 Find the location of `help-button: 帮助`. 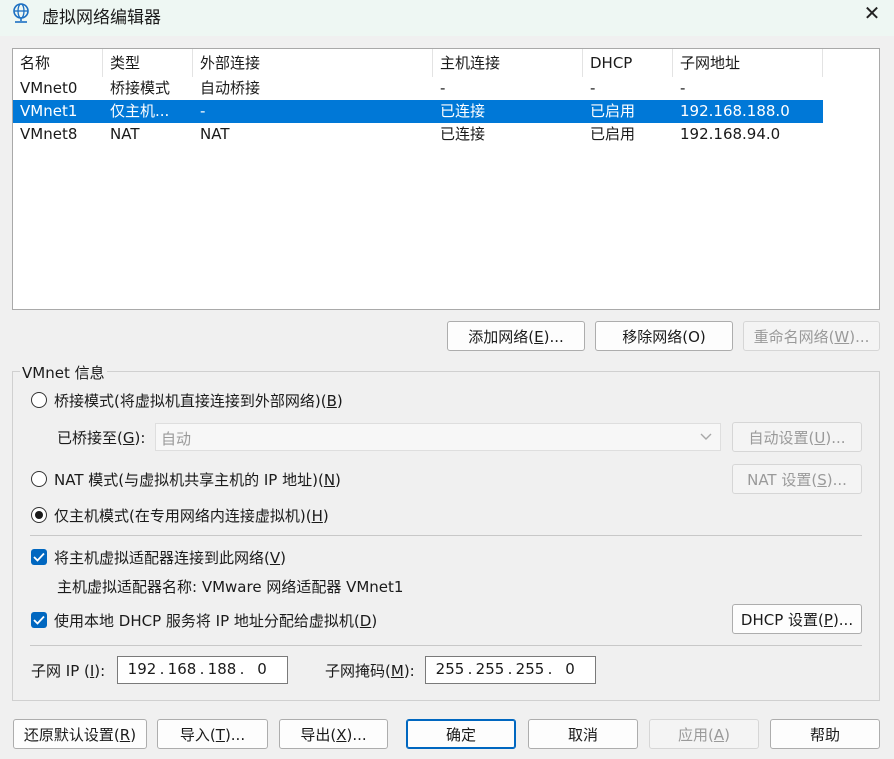

help-button: 帮助 is located at coordinates (825, 734).